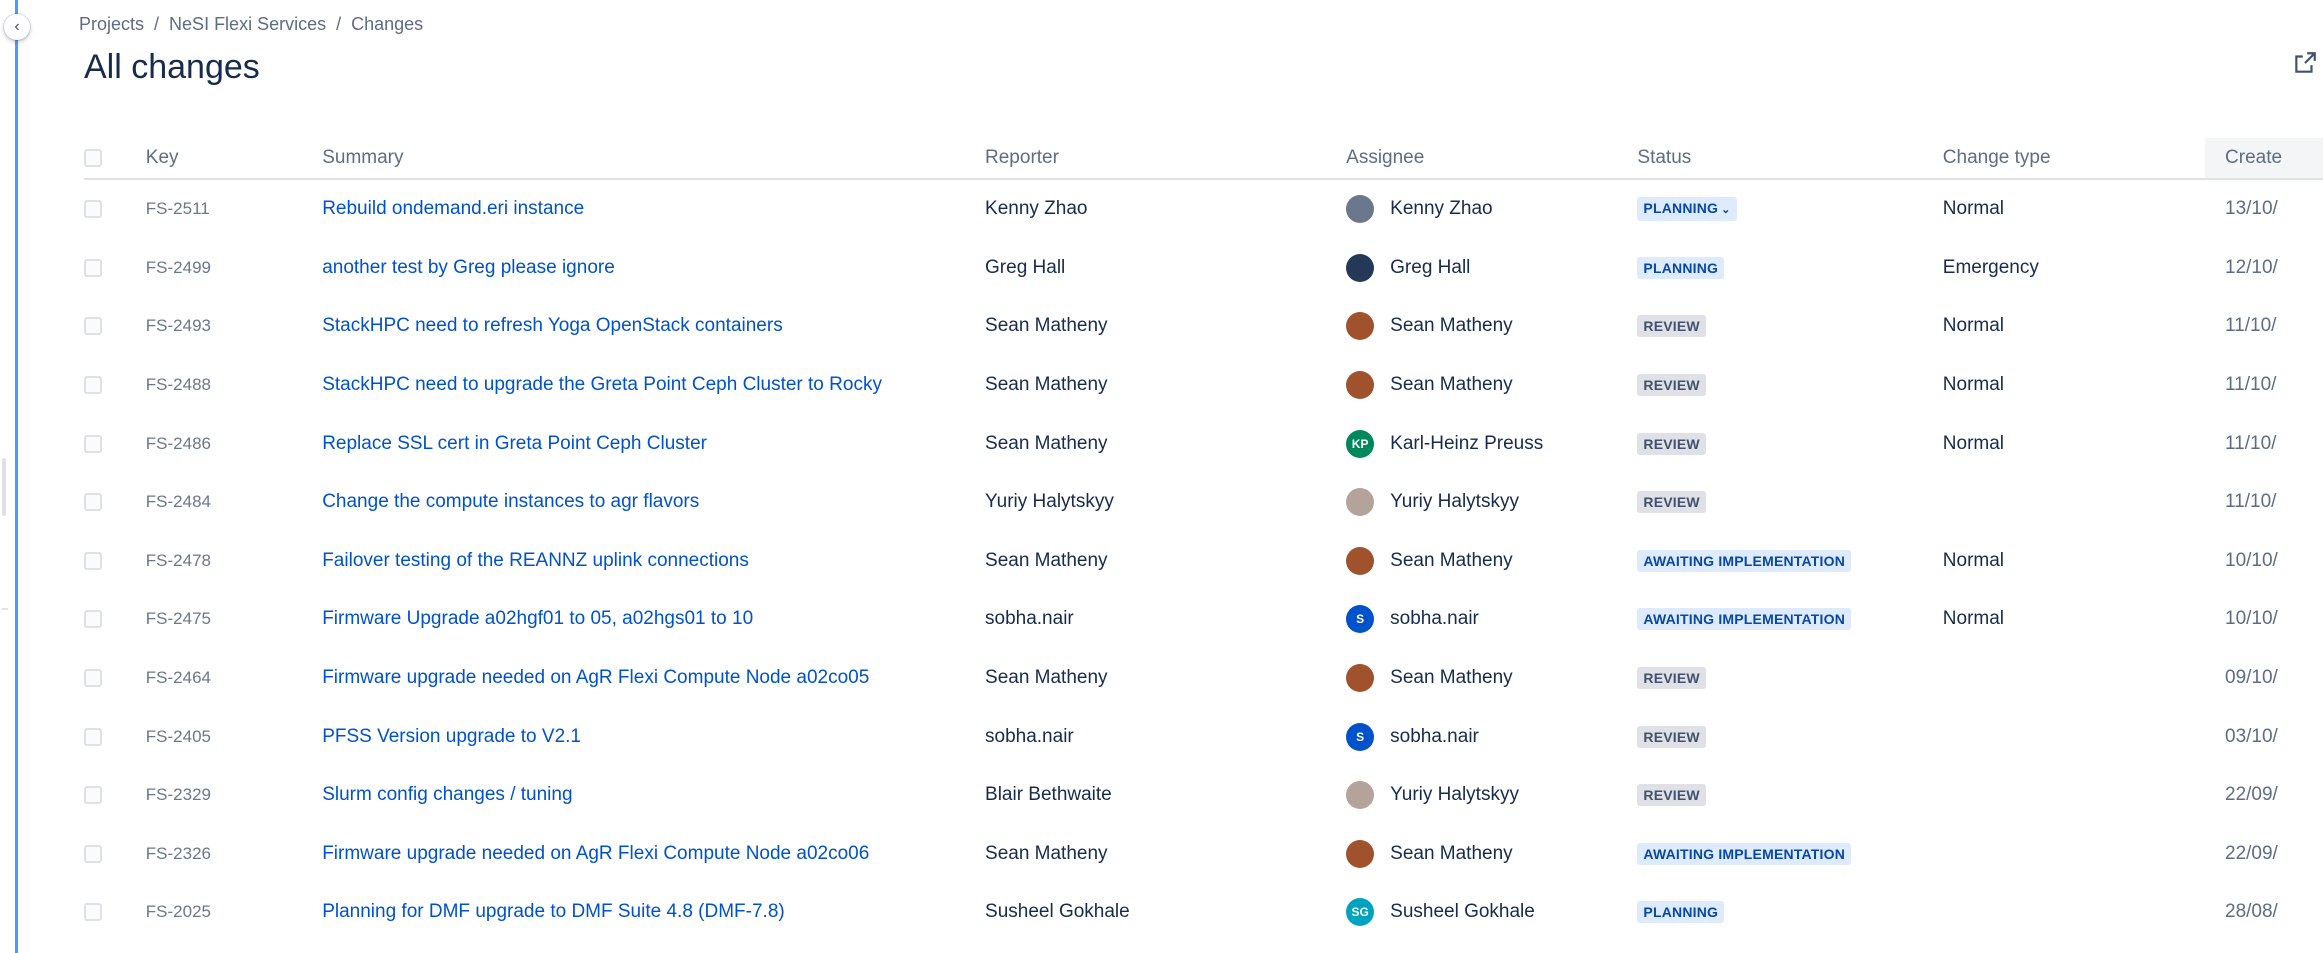 This screenshot has height=953, width=2323. What do you see at coordinates (387, 24) in the screenshot?
I see `breadcrumb-changes: Changes` at bounding box center [387, 24].